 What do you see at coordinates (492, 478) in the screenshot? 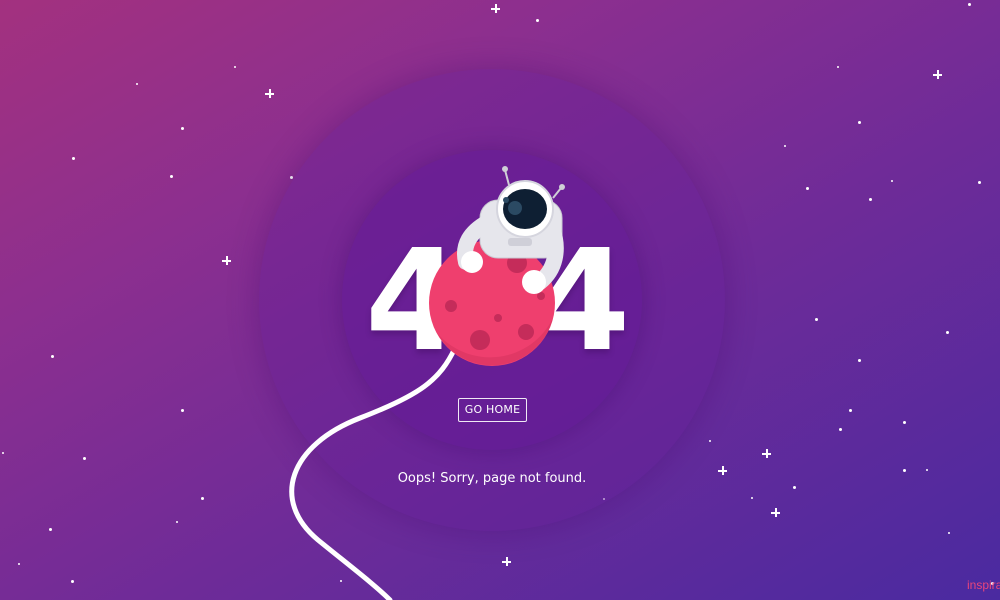
I see `not-found-message: Oops! Sorry, page not found.` at bounding box center [492, 478].